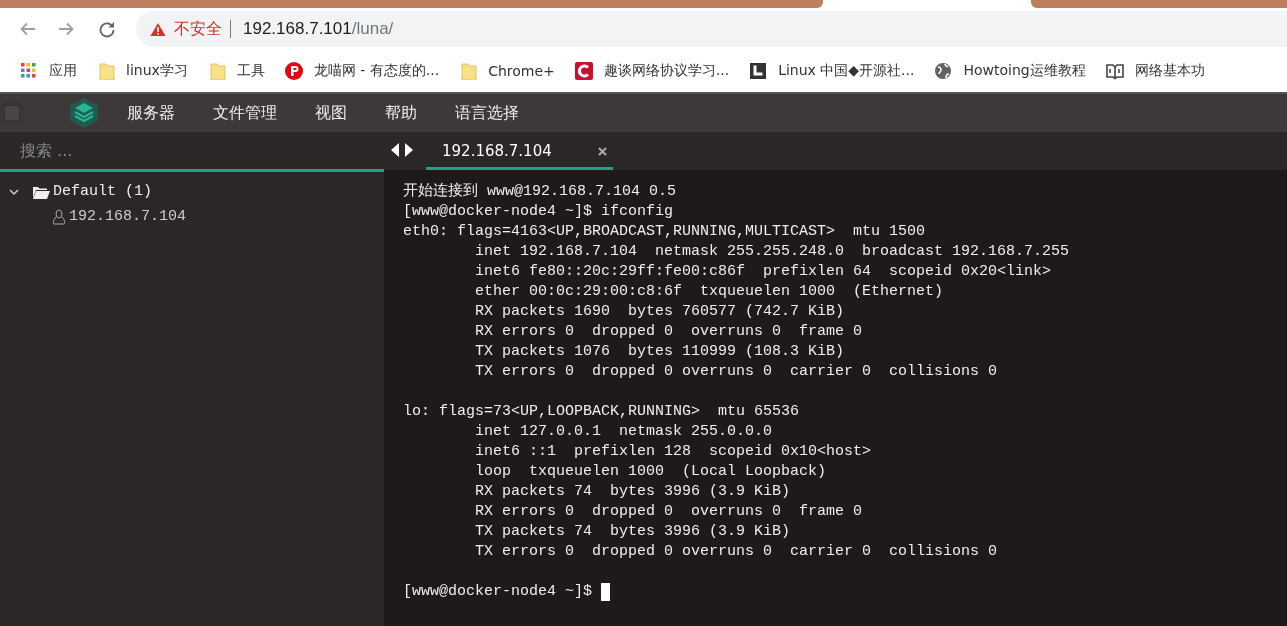 This screenshot has width=1287, height=626. I want to click on warning-icon, so click(158, 29).